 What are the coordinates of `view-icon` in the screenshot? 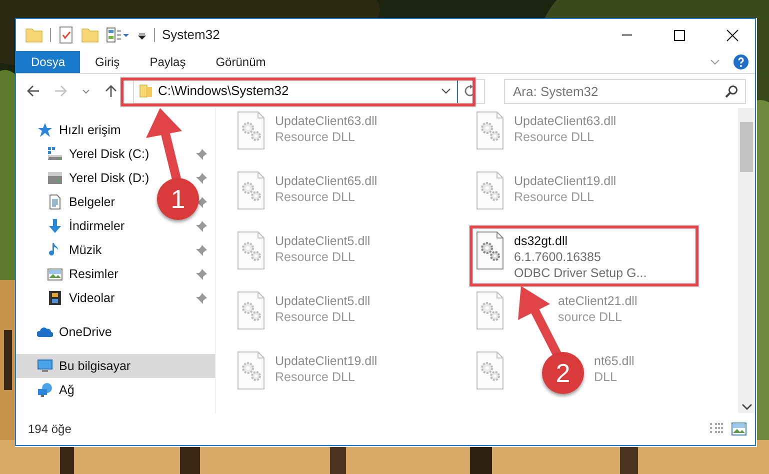 It's located at (118, 35).